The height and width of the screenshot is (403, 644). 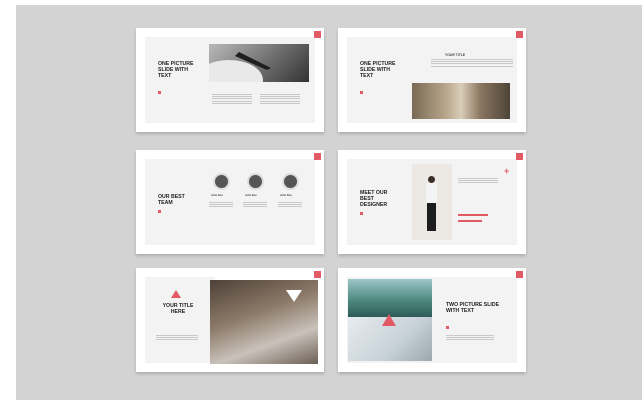 What do you see at coordinates (280, 99) in the screenshot?
I see `text-block-right` at bounding box center [280, 99].